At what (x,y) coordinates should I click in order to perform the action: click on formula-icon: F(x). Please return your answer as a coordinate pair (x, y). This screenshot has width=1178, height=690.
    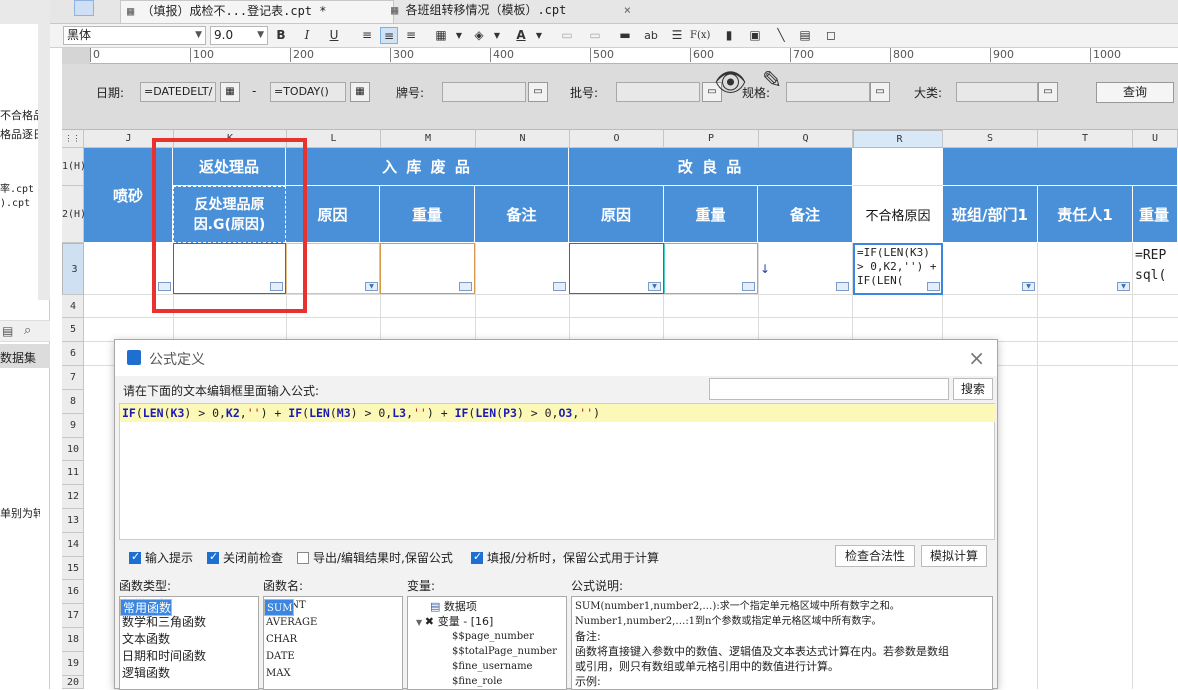
    Looking at the image, I should click on (700, 35).